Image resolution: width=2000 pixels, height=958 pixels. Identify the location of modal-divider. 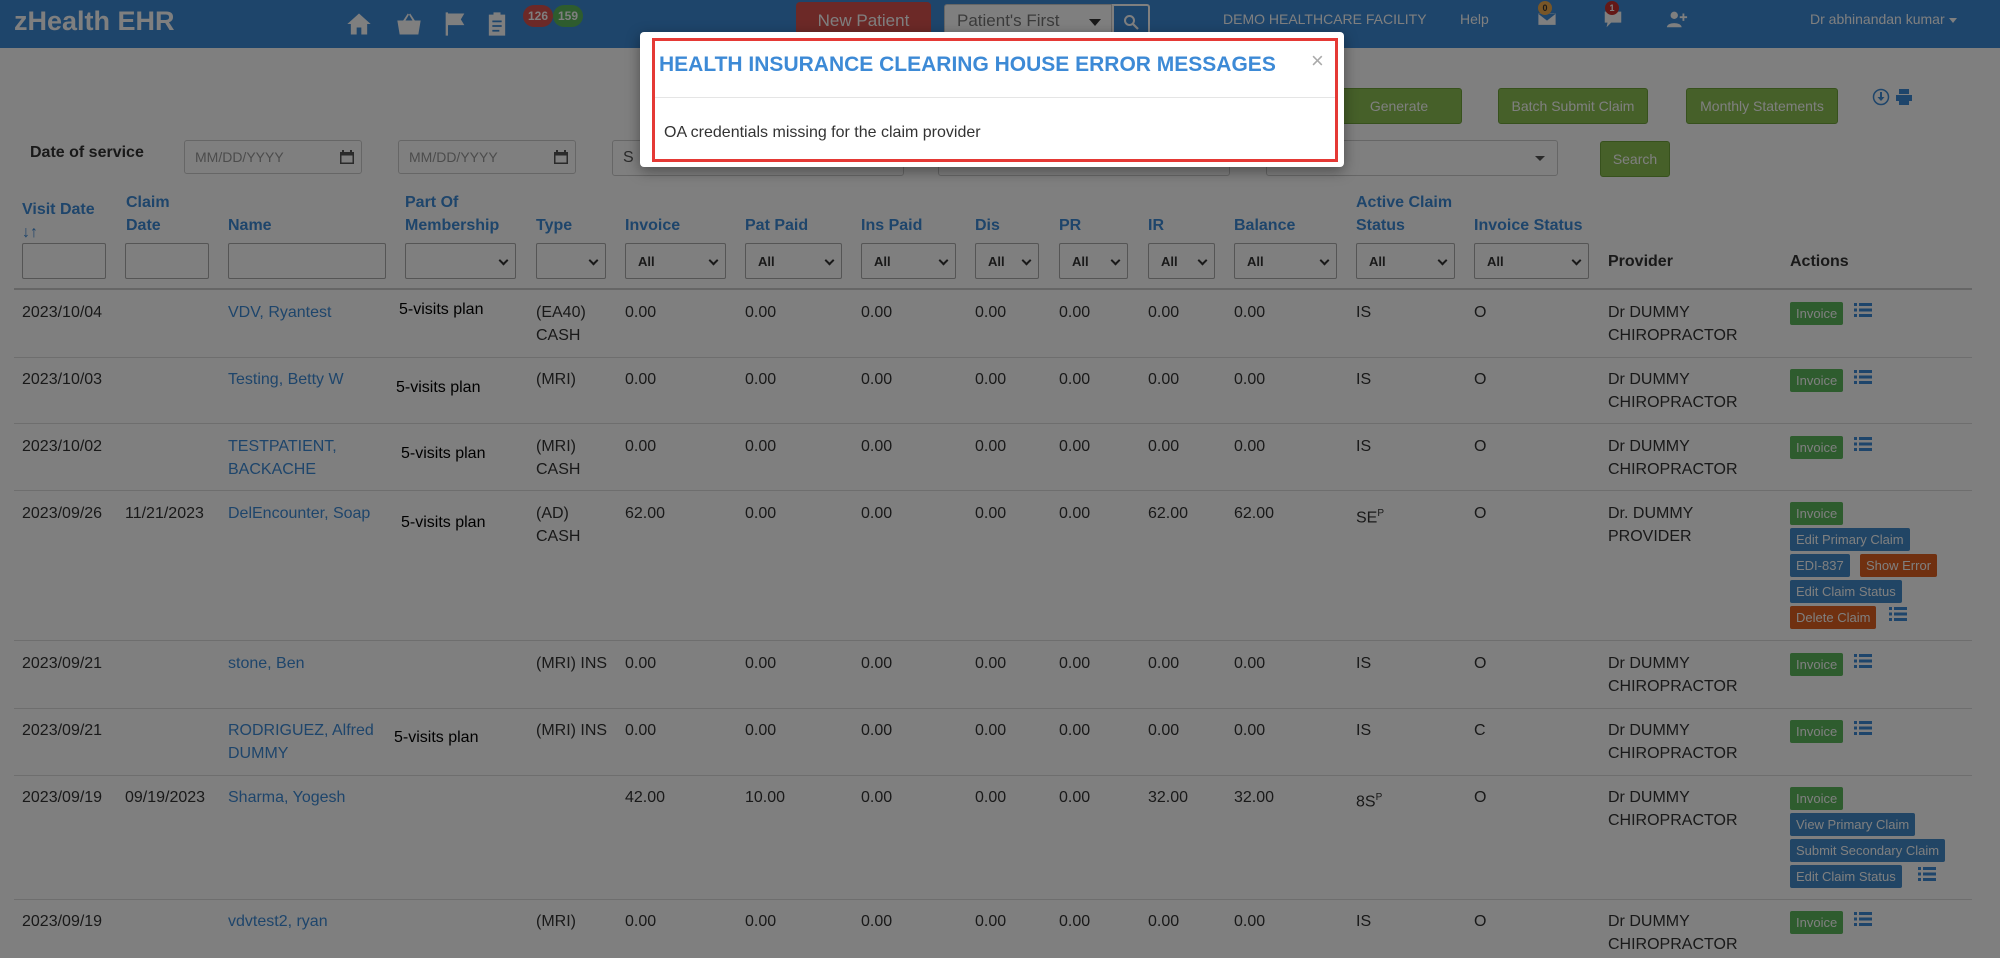
(995, 97).